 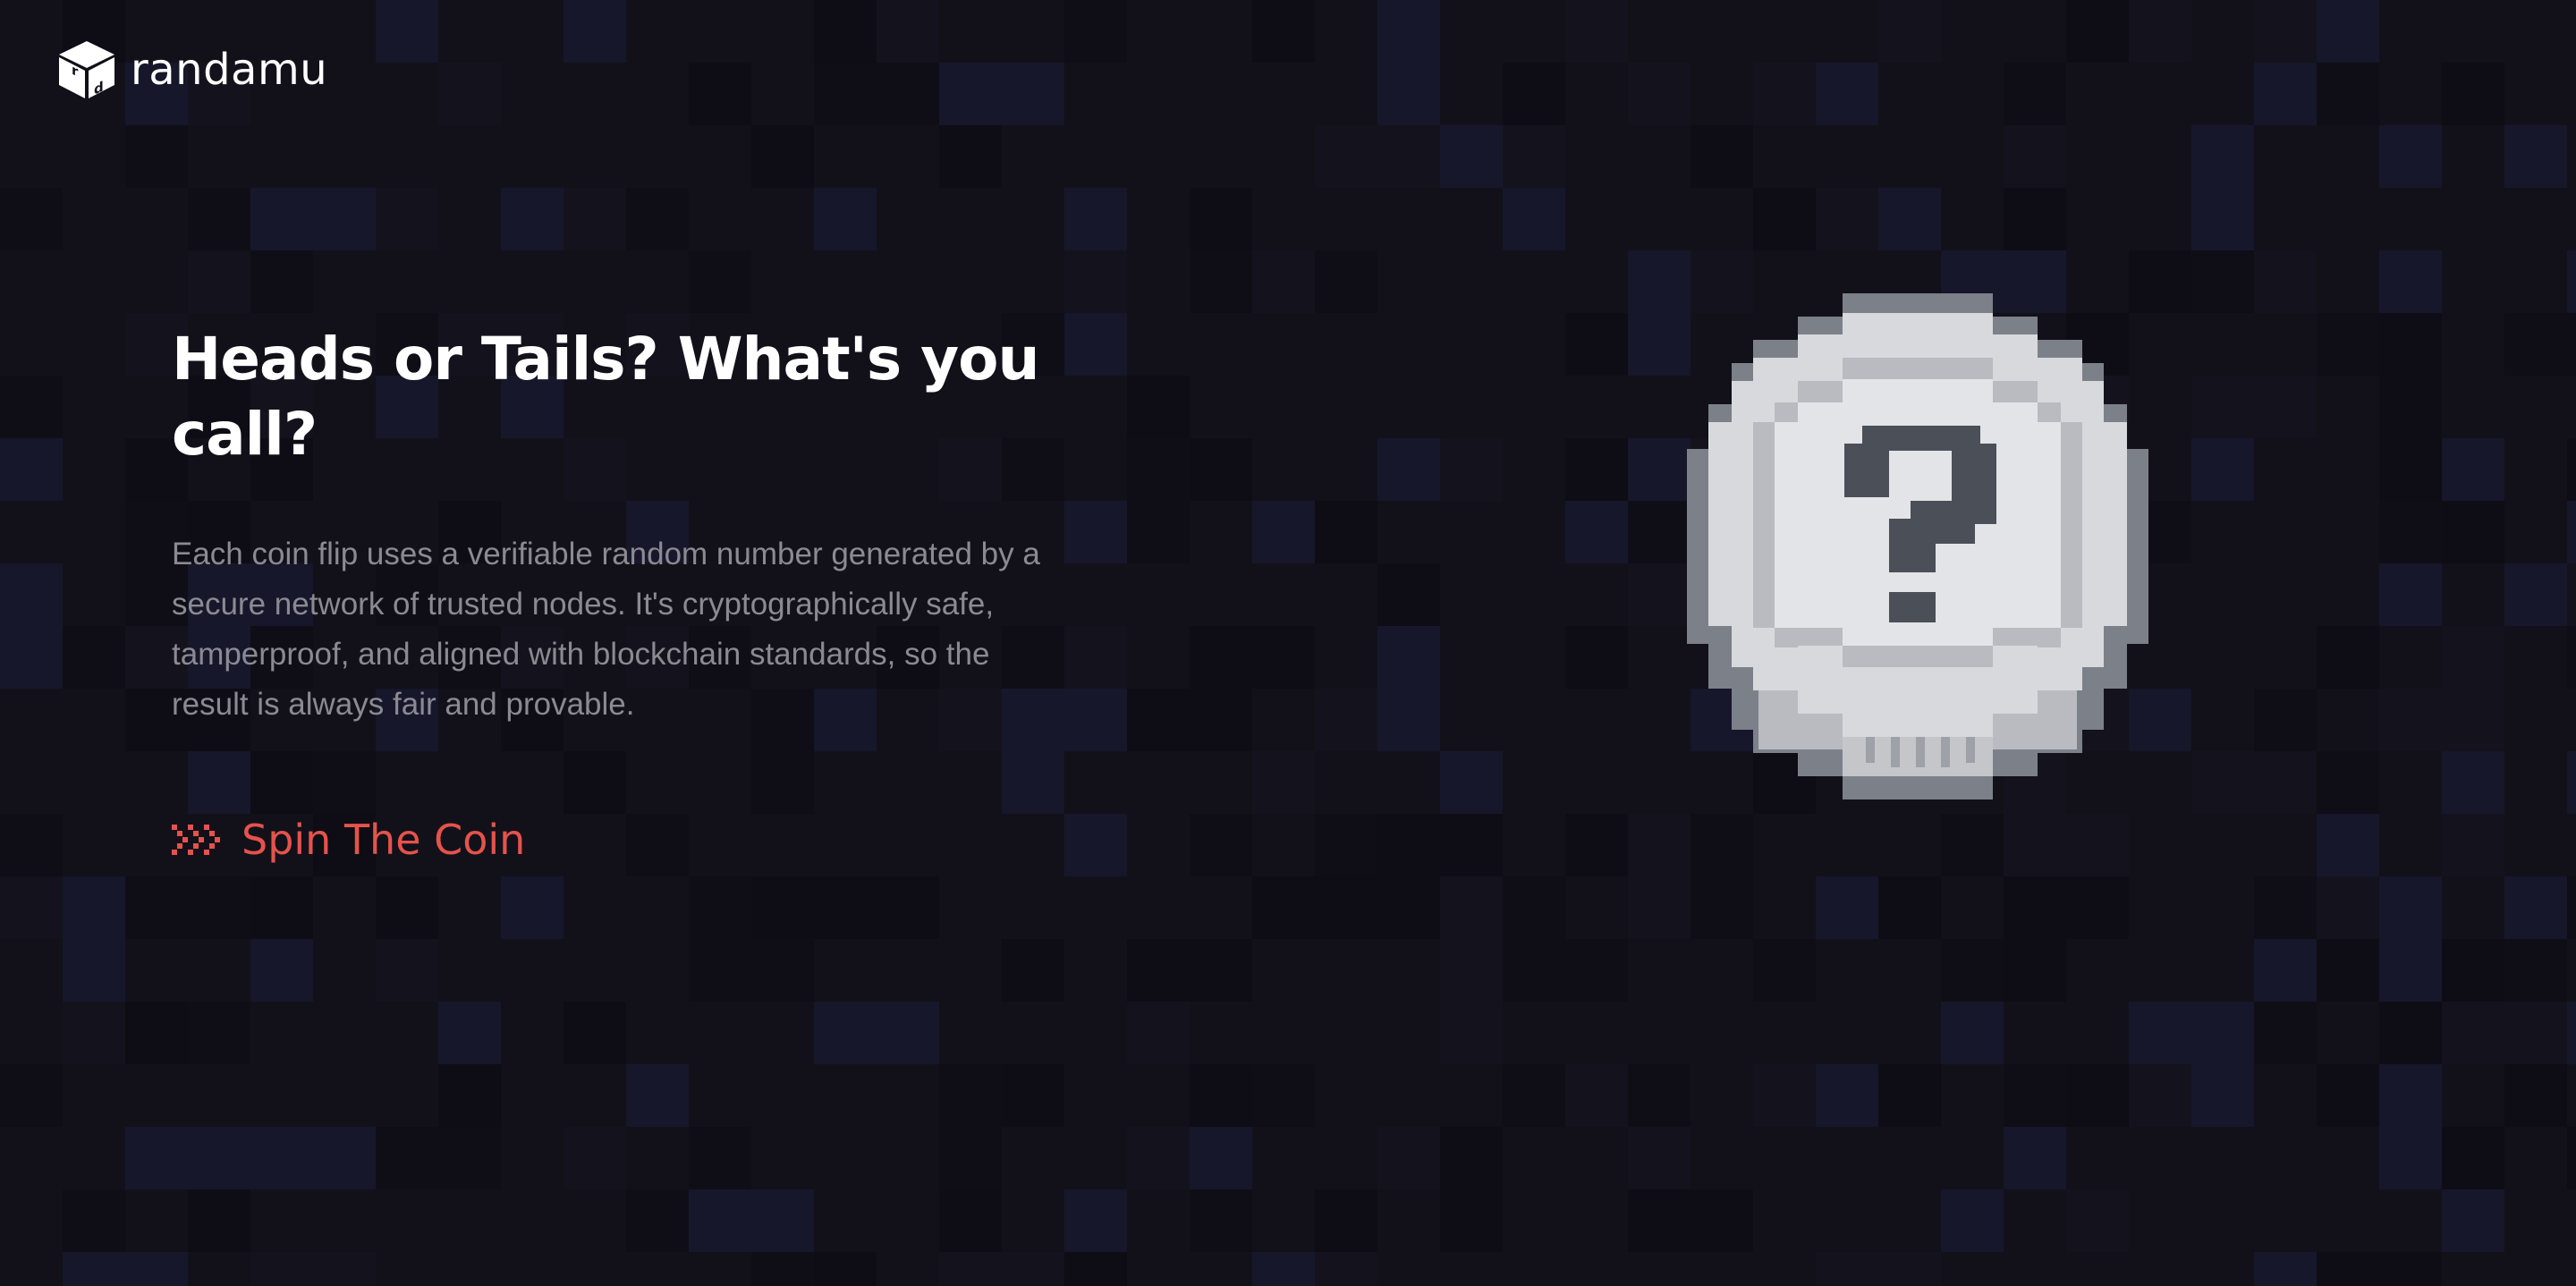 What do you see at coordinates (348, 839) in the screenshot?
I see `spin-the-coin-button: Spin The Coin` at bounding box center [348, 839].